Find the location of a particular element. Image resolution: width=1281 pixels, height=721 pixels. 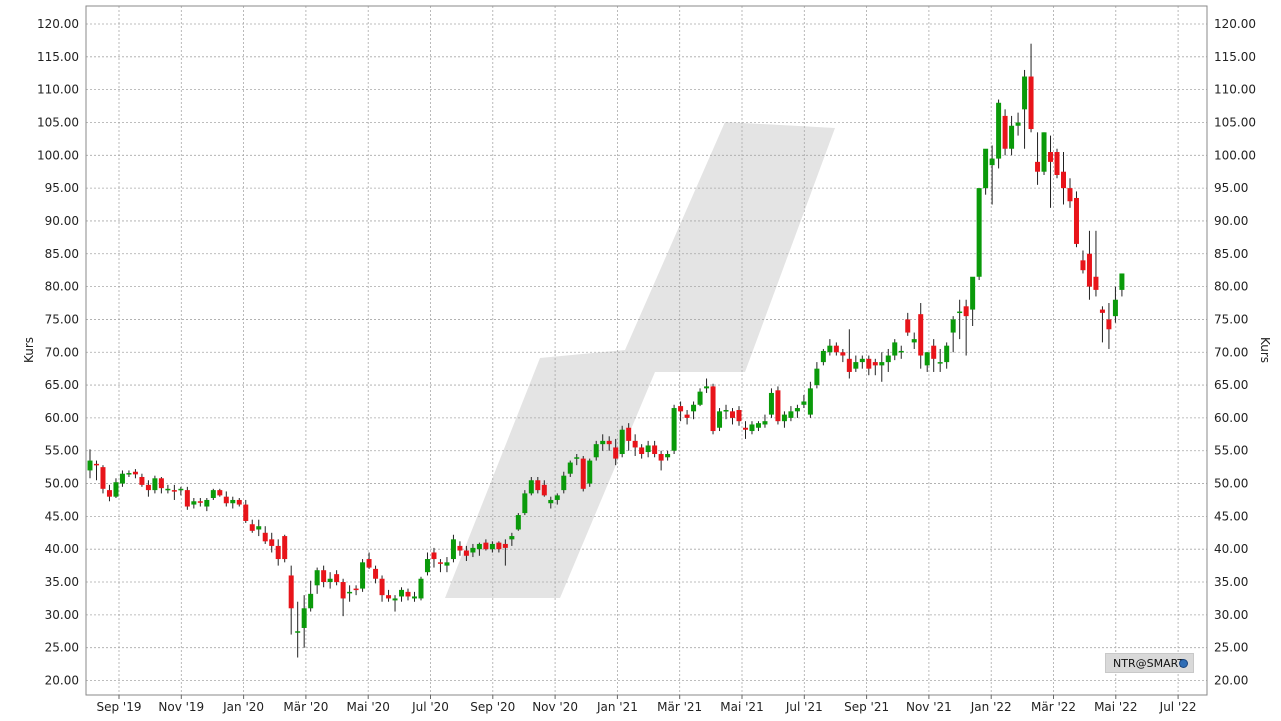

globe-icon is located at coordinates (1183, 663).